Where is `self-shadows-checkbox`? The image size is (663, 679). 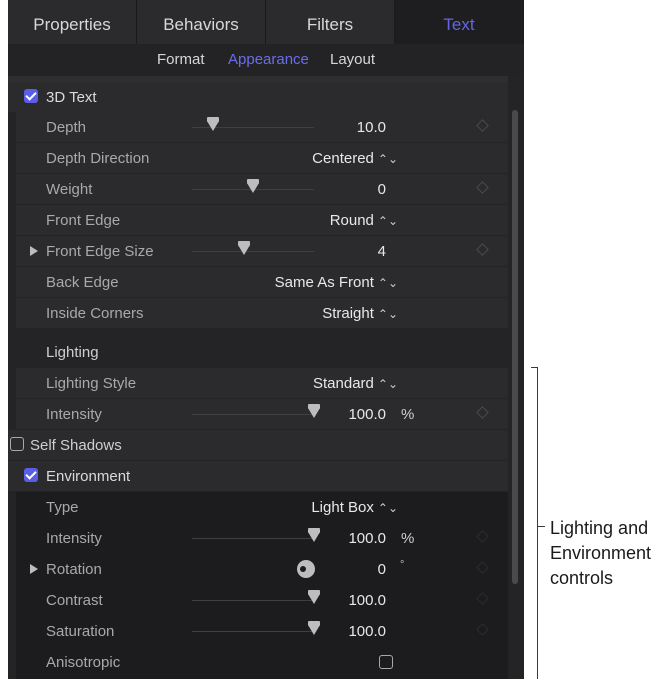
self-shadows-checkbox is located at coordinates (17, 444).